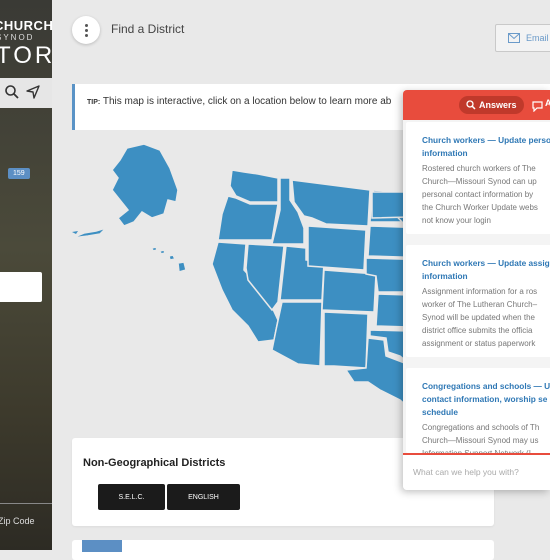 The height and width of the screenshot is (560, 550). Describe the element at coordinates (486, 386) in the screenshot. I see `answer-title-line: Congregations and schools — U` at that location.